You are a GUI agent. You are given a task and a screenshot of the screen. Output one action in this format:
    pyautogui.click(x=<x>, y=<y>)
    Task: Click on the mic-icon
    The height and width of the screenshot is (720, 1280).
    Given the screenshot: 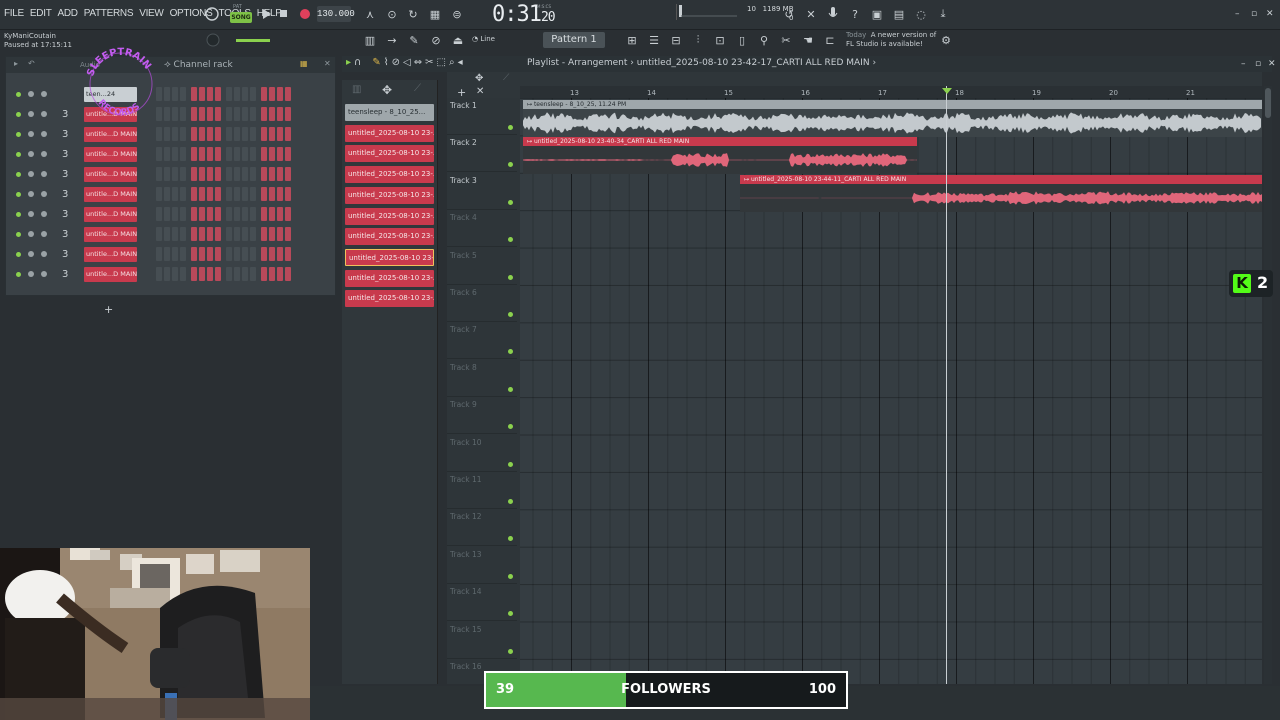 What is the action you would take?
    pyautogui.click(x=833, y=14)
    